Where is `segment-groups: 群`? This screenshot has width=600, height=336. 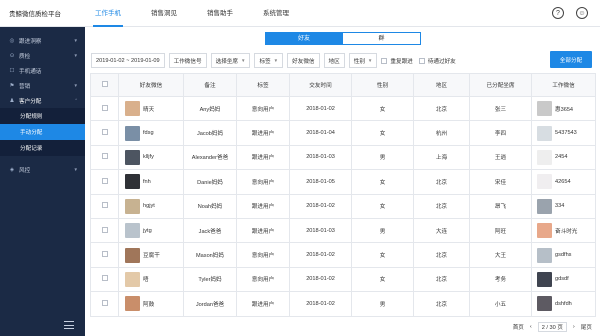 segment-groups: 群 is located at coordinates (382, 38).